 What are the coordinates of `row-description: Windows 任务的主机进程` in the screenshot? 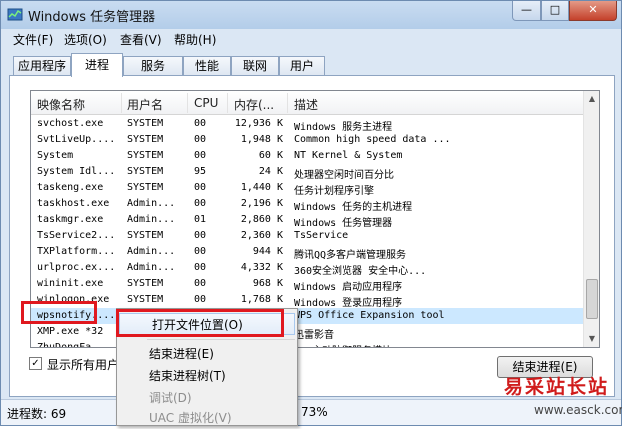 It's located at (353, 207).